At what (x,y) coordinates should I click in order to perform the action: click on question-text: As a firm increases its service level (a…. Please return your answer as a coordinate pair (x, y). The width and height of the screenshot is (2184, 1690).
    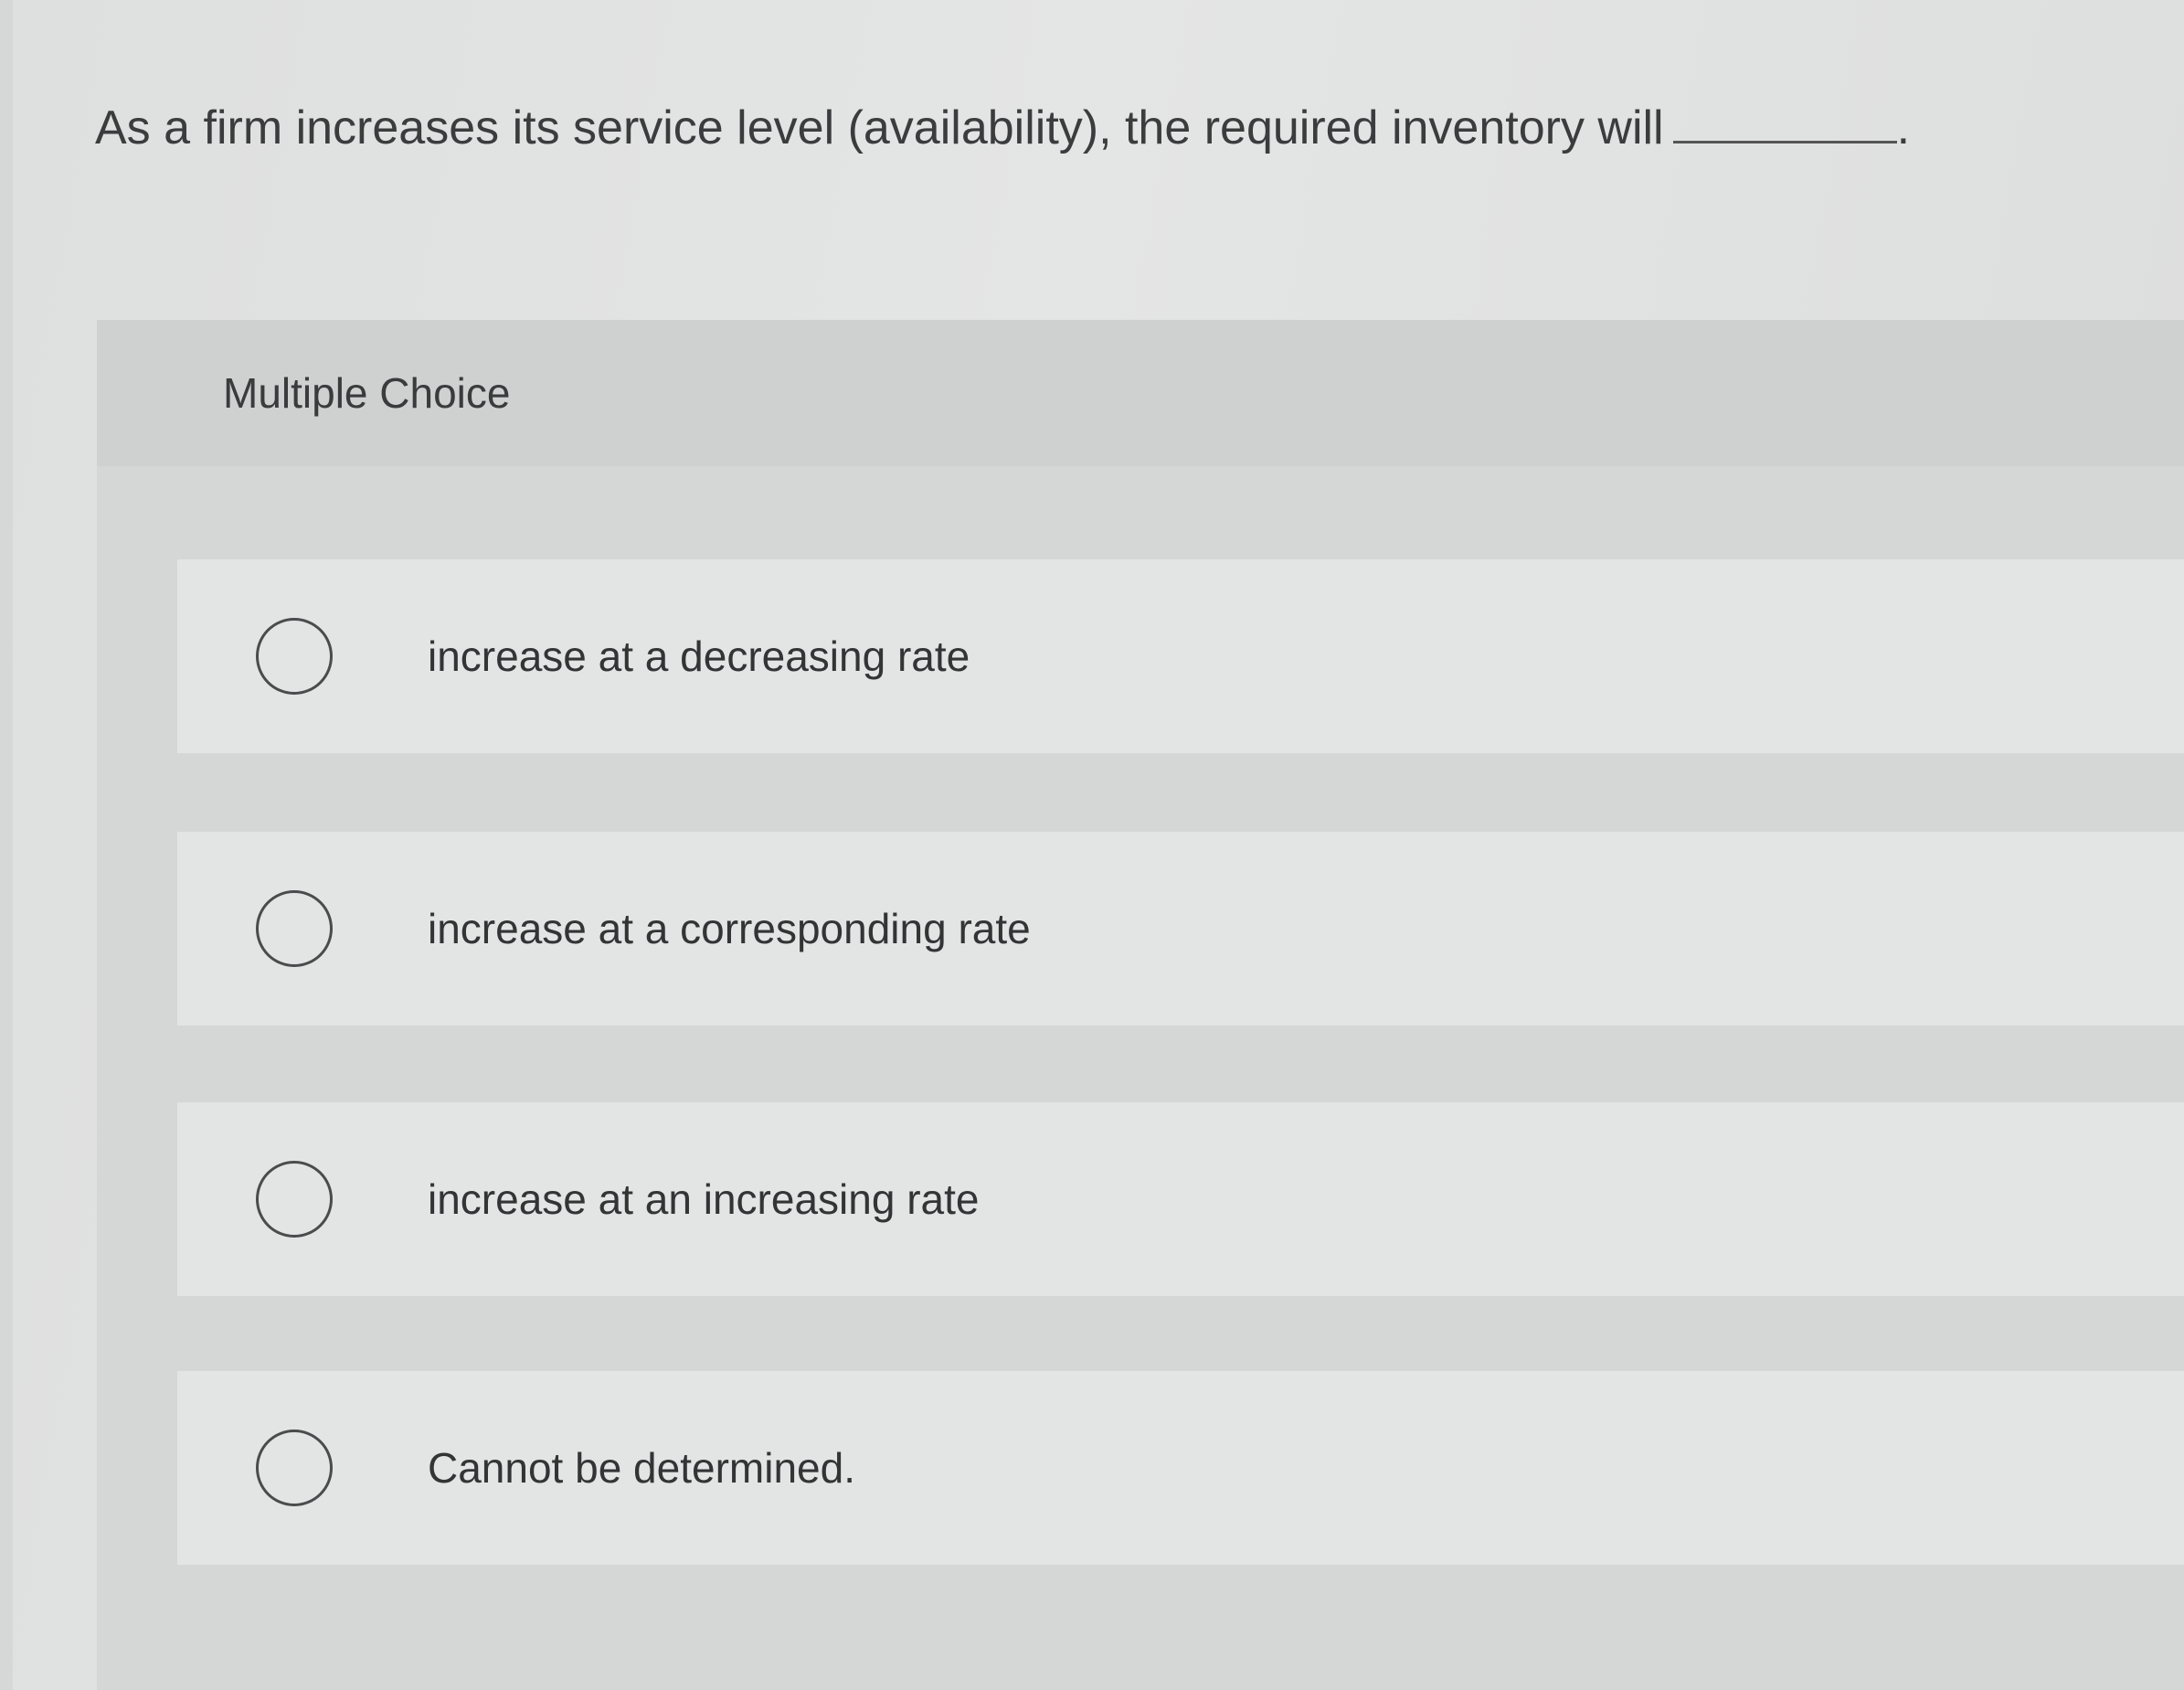
    Looking at the image, I should click on (879, 127).